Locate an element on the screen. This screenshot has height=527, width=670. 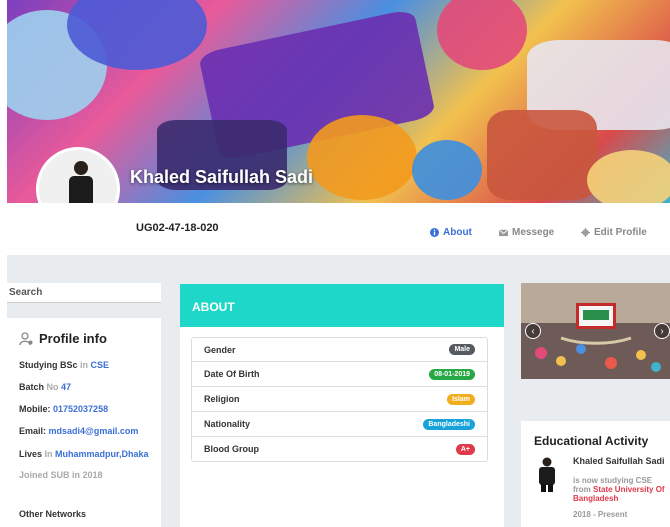
carousel-prev-button: ‹ is located at coordinates (533, 331).